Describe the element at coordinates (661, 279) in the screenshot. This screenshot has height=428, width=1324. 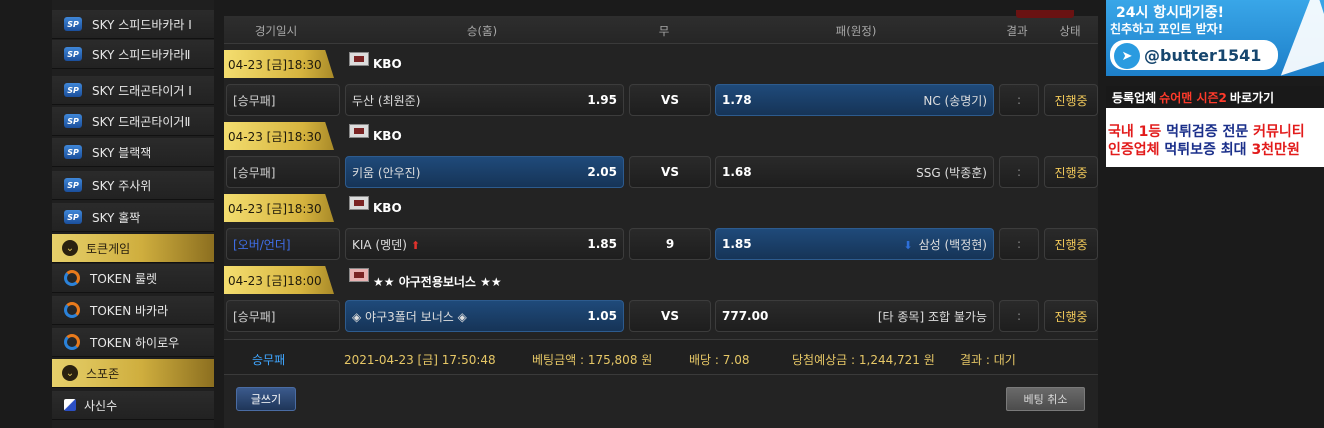
I see `league-row: 04-23 [금]18:00 ★★ 야구전용보너스 ★★` at that location.